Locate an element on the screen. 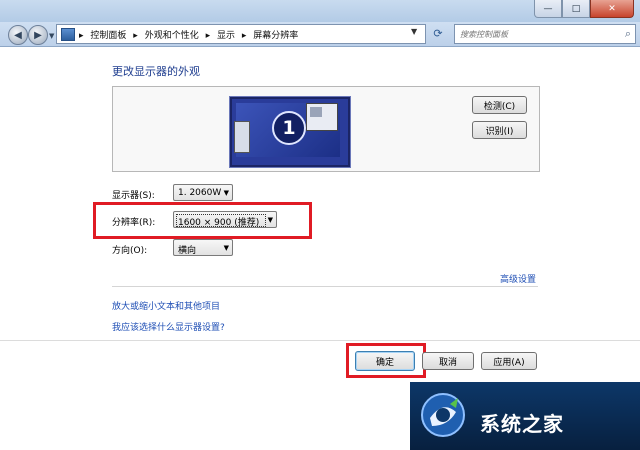  display-select: 1. 2060W ▼ is located at coordinates (203, 192).